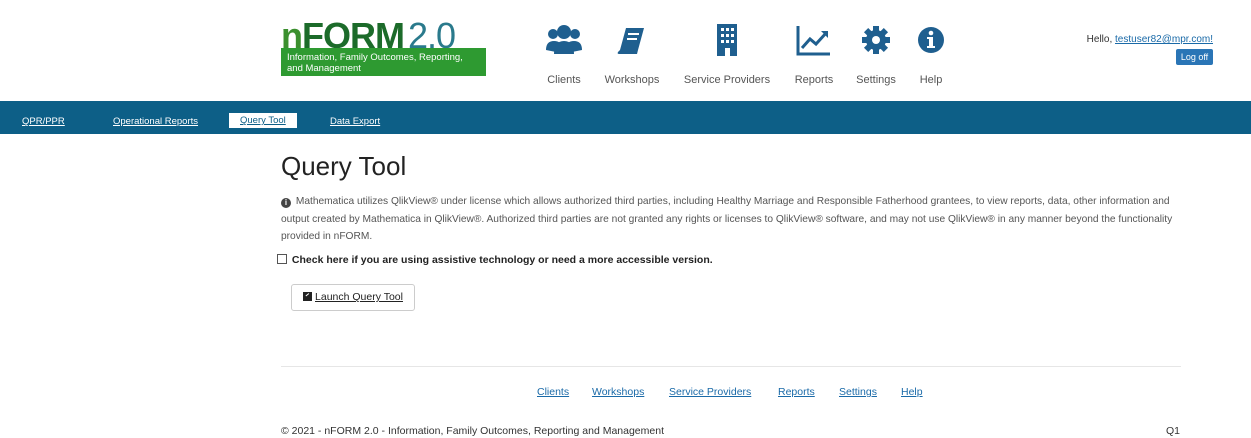 The width and height of the screenshot is (1251, 438). Describe the element at coordinates (632, 80) in the screenshot. I see `nav-label: Workshops` at that location.